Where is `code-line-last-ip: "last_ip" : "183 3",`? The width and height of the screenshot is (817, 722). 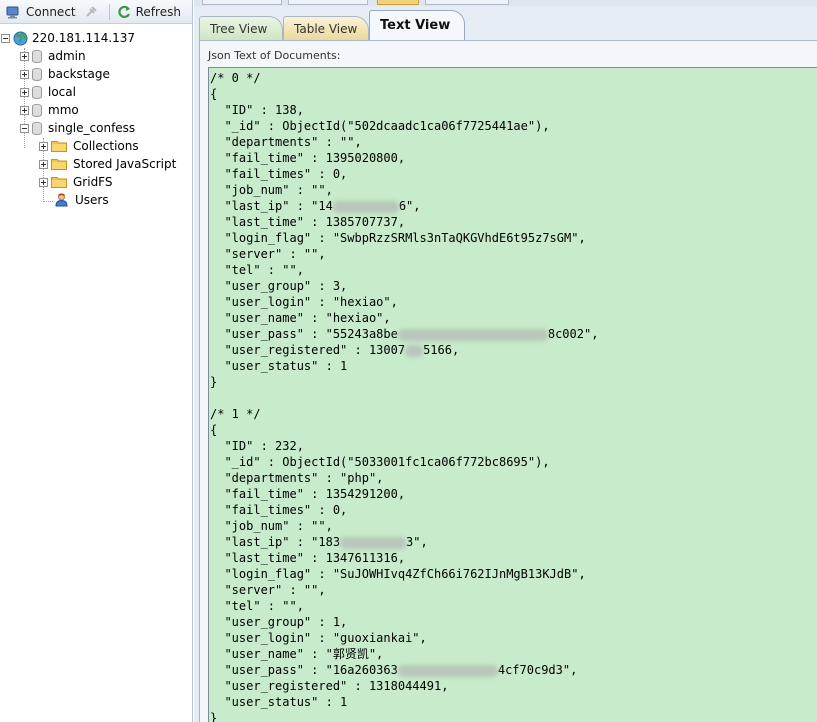
code-line-last-ip: "last_ip" : "183 3", is located at coordinates (513, 542).